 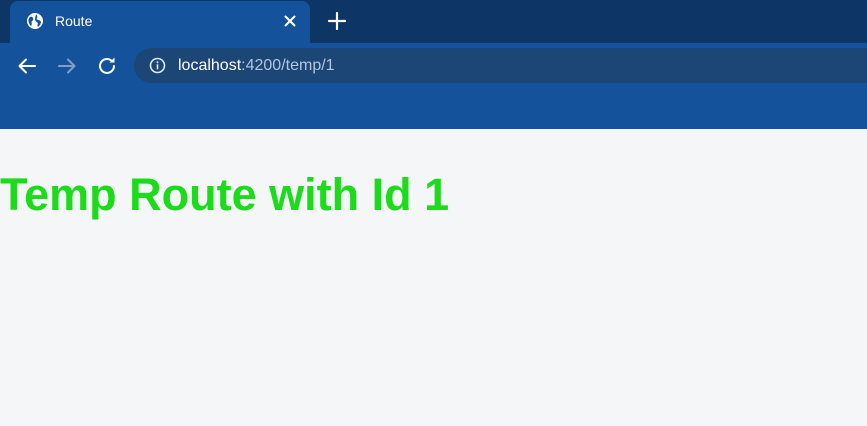 I want to click on page-heading: Temp Route with Id 1, so click(x=225, y=194).